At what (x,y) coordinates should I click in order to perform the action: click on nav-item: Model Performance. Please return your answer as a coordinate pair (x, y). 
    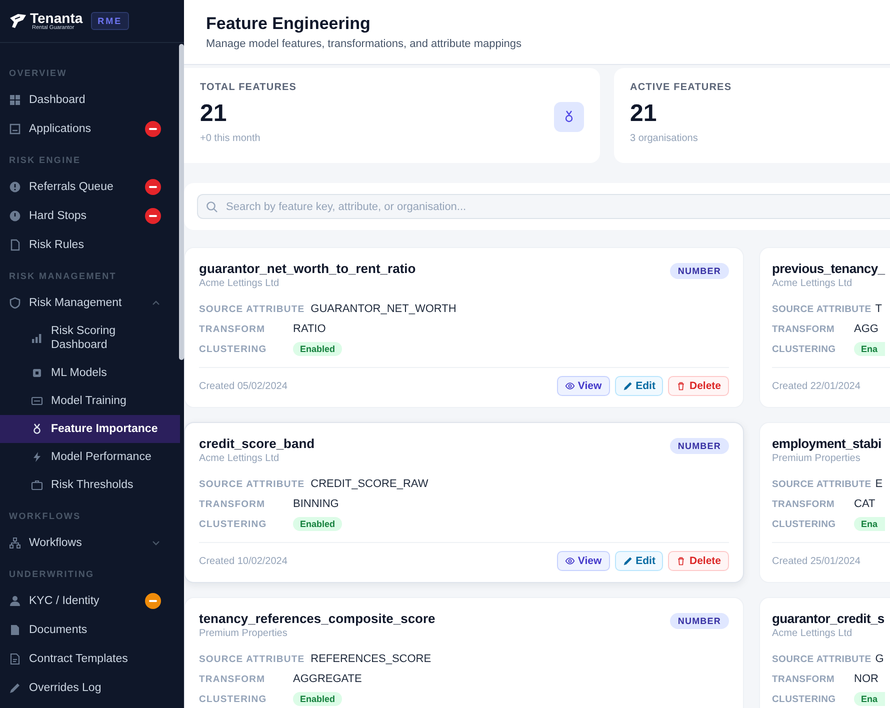
    Looking at the image, I should click on (90, 457).